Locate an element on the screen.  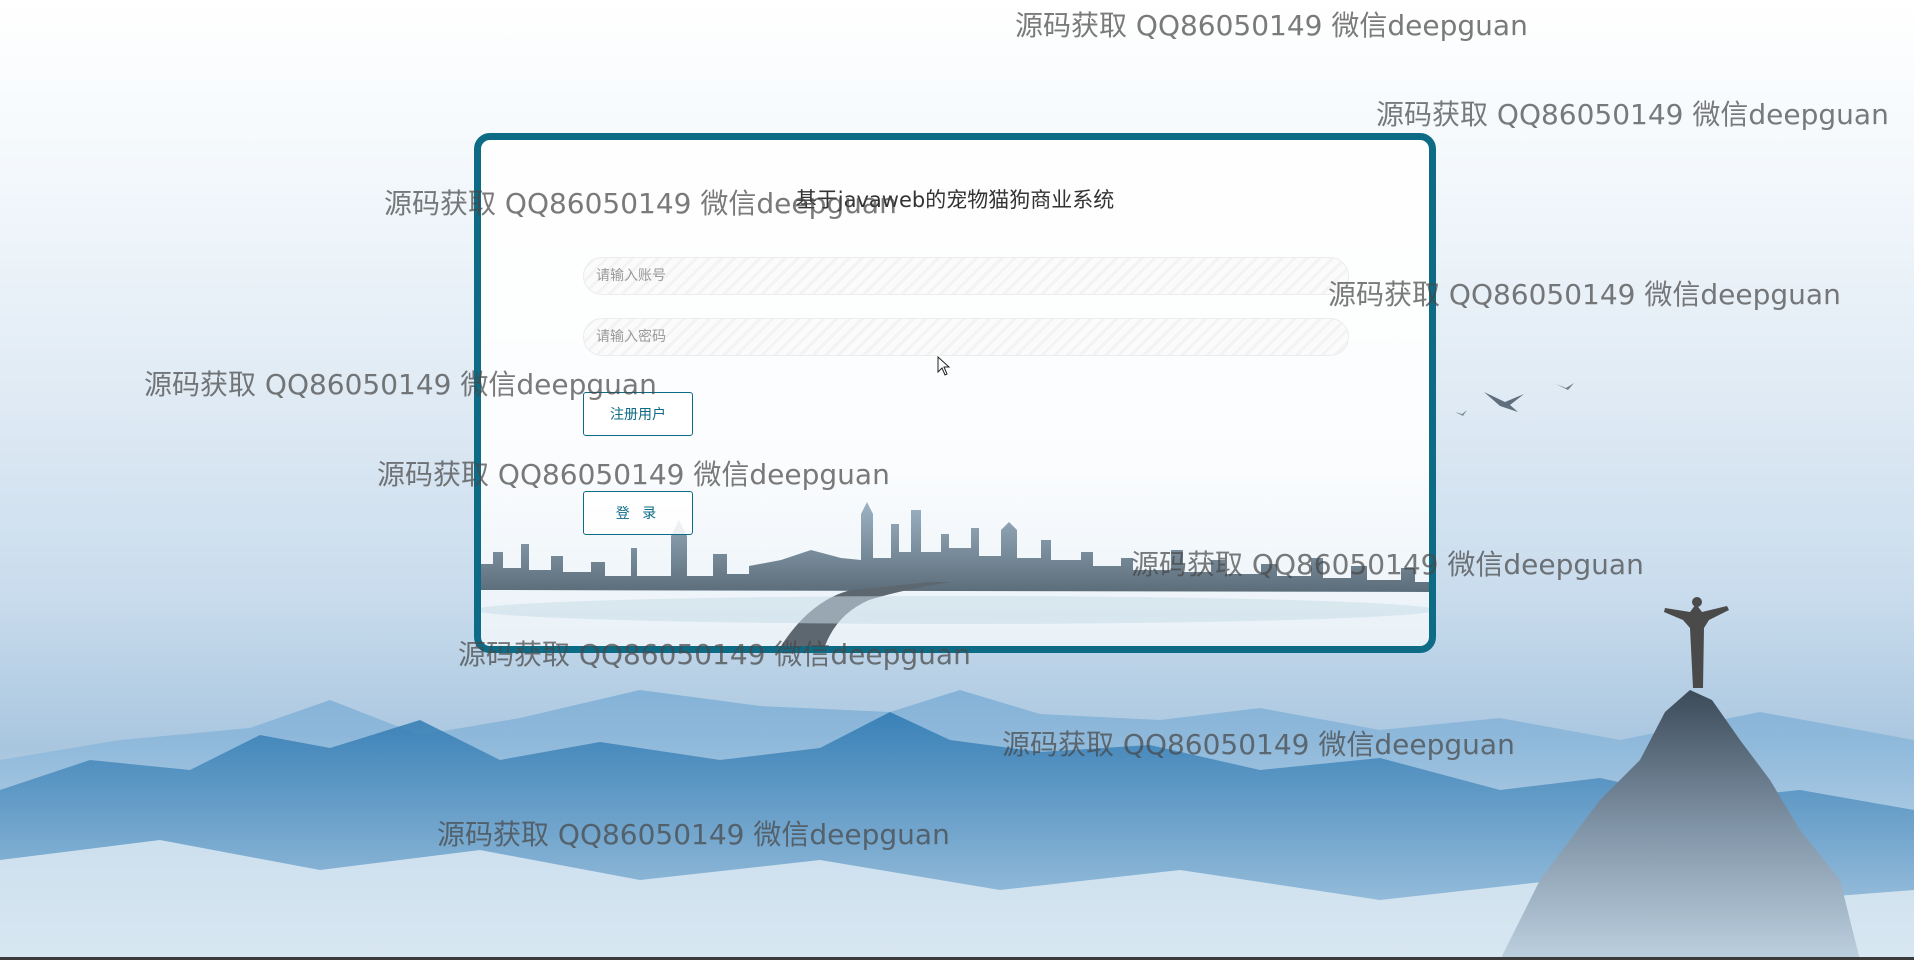
system-title: 基于javaweb的宠物猫狗商业系统 is located at coordinates (955, 200).